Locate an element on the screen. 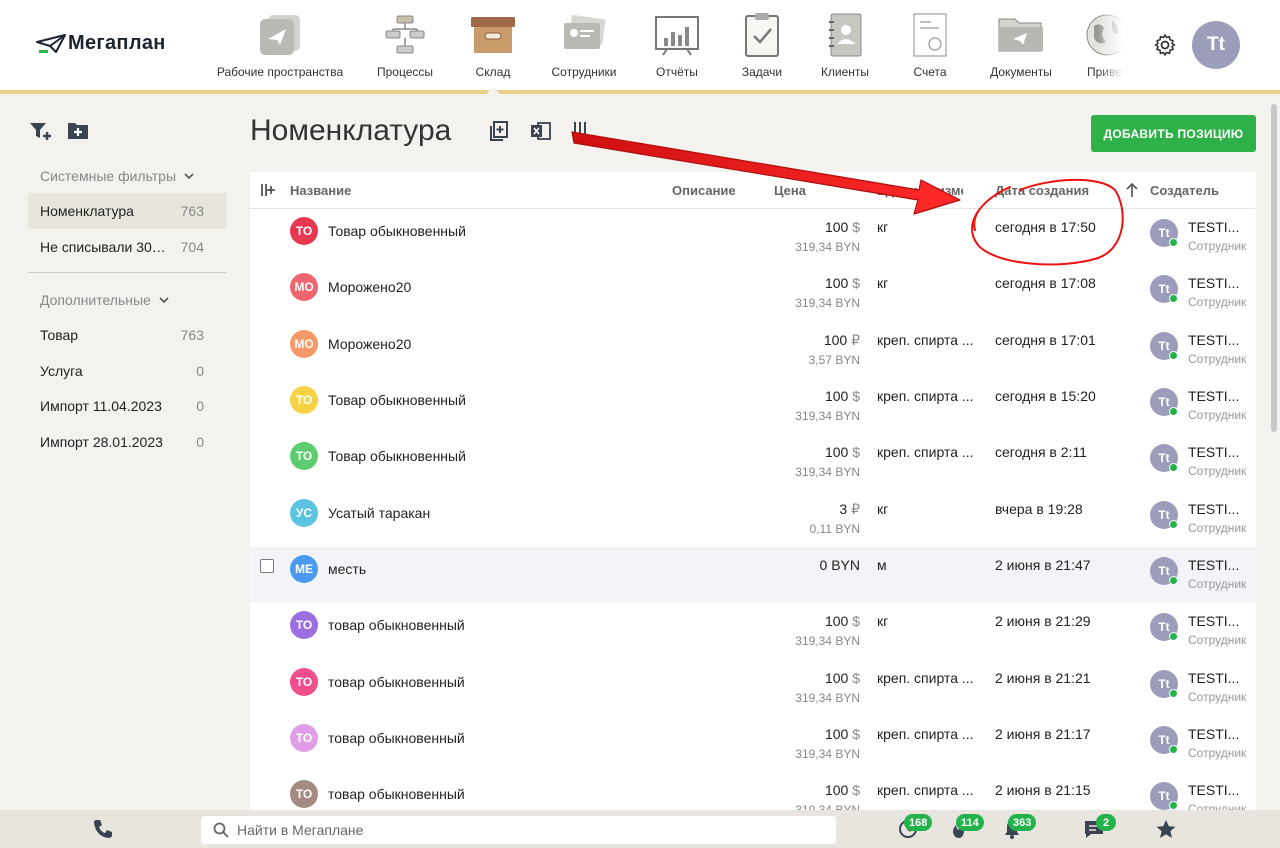 The image size is (1280, 848). nav-workspaces: Рабочие пространства is located at coordinates (280, 45).